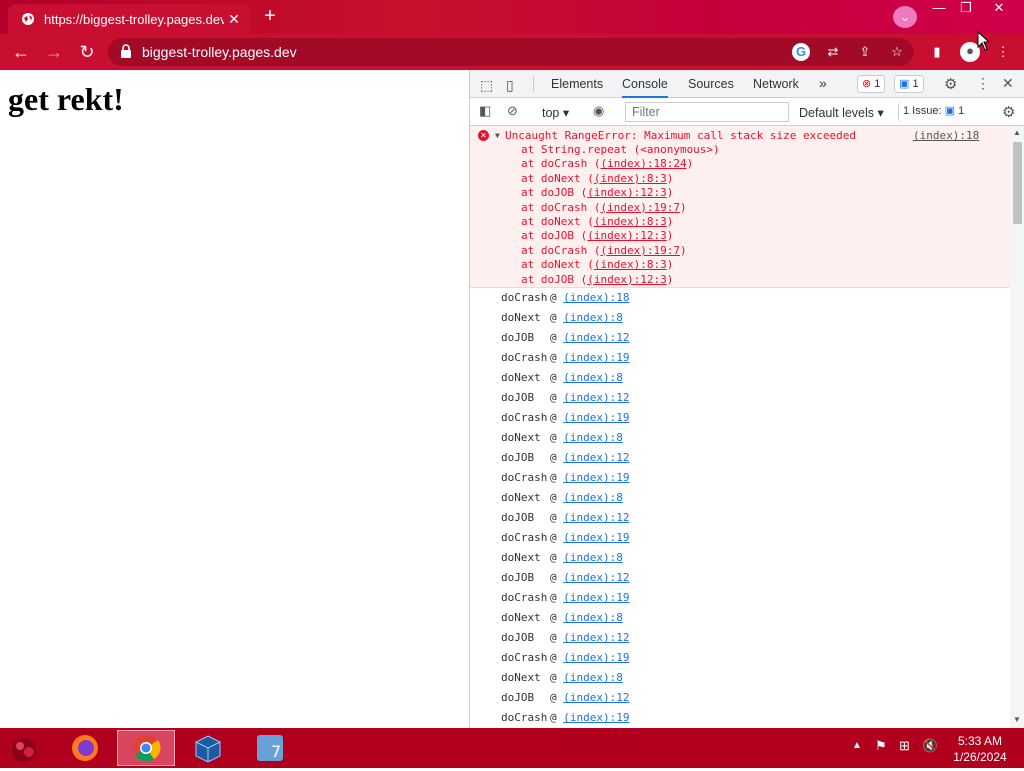  I want to click on scroll-down-icon: ▼, so click(1017, 719).